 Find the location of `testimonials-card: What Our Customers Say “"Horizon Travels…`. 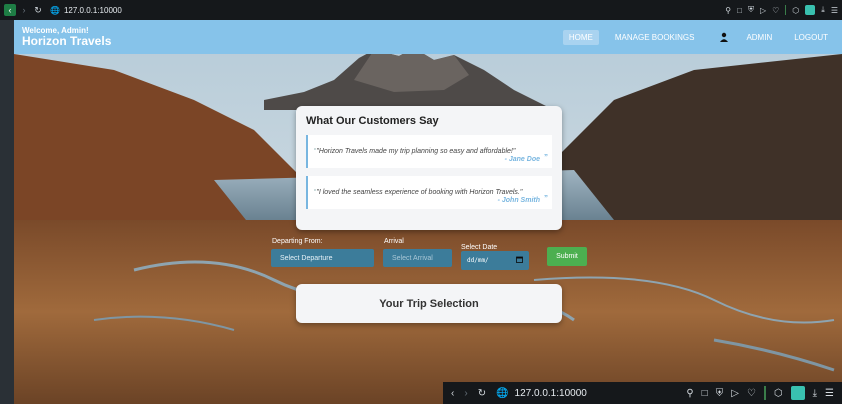

testimonials-card: What Our Customers Say “"Horizon Travels… is located at coordinates (429, 168).